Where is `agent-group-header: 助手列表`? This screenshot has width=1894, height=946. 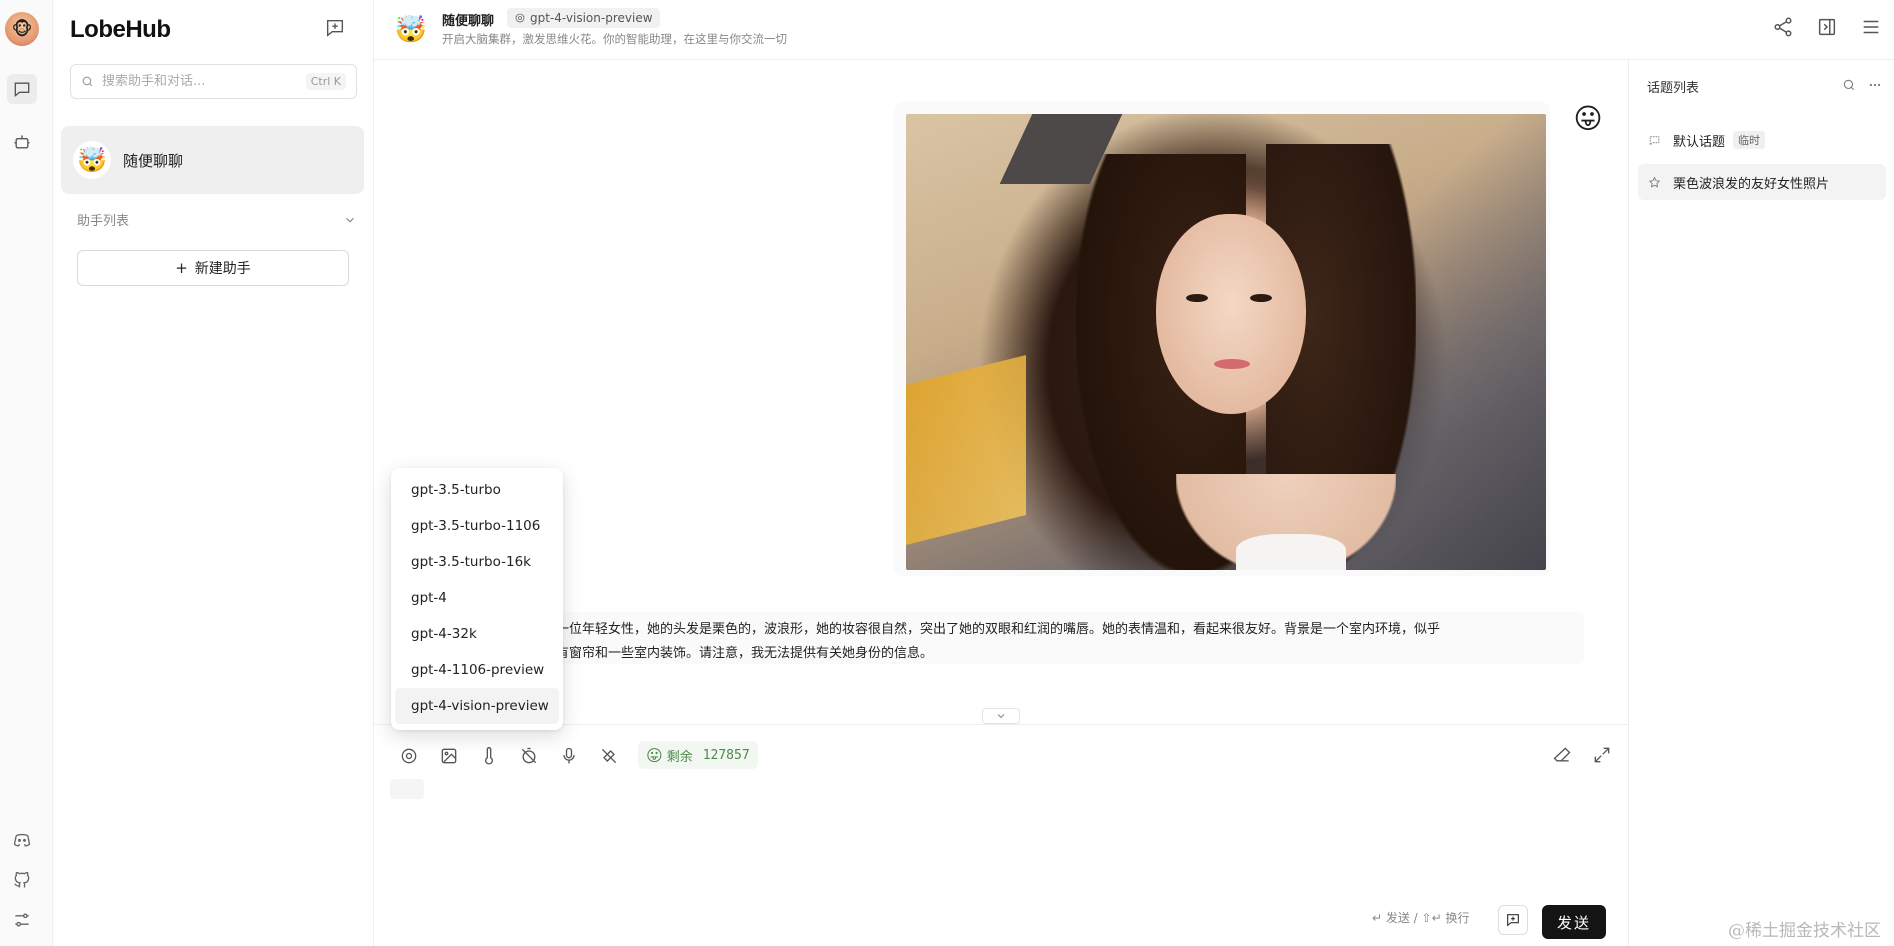 agent-group-header: 助手列表 is located at coordinates (217, 219).